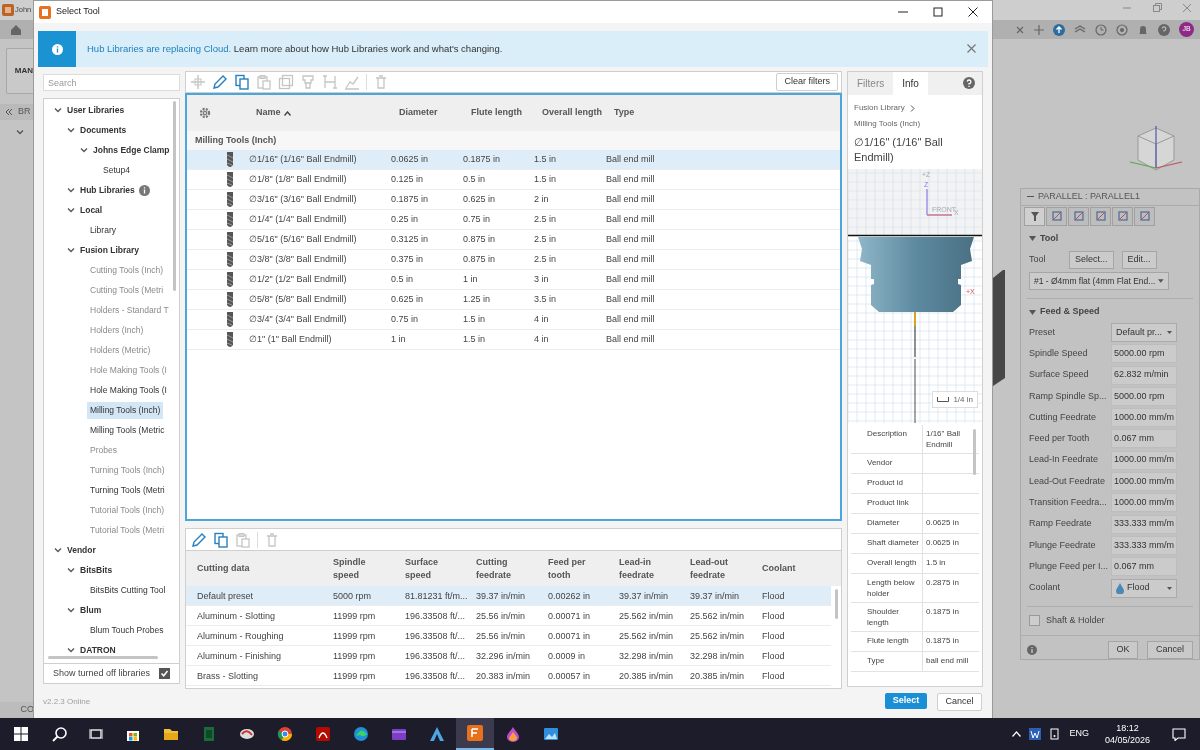 This screenshot has height=750, width=1200. What do you see at coordinates (221, 539) in the screenshot?
I see `copy-icon` at bounding box center [221, 539].